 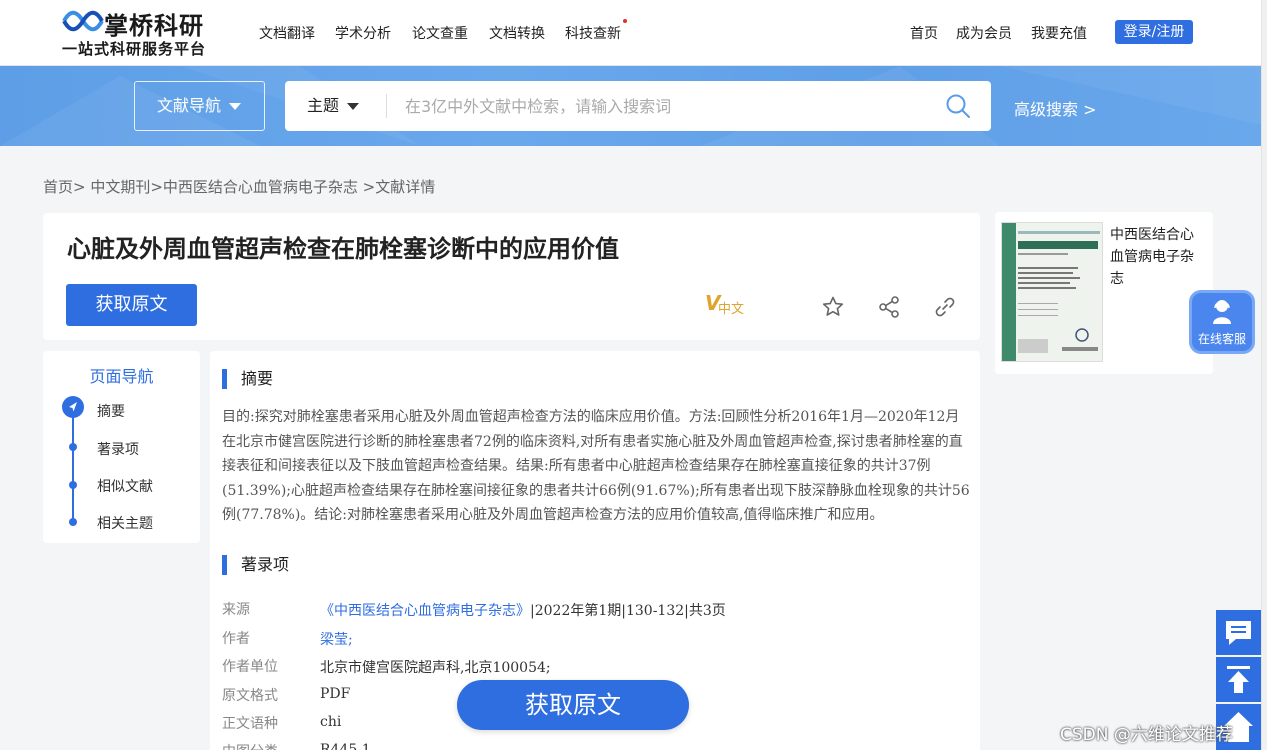 What do you see at coordinates (250, 696) in the screenshot?
I see `record-label-format: 原文格式` at bounding box center [250, 696].